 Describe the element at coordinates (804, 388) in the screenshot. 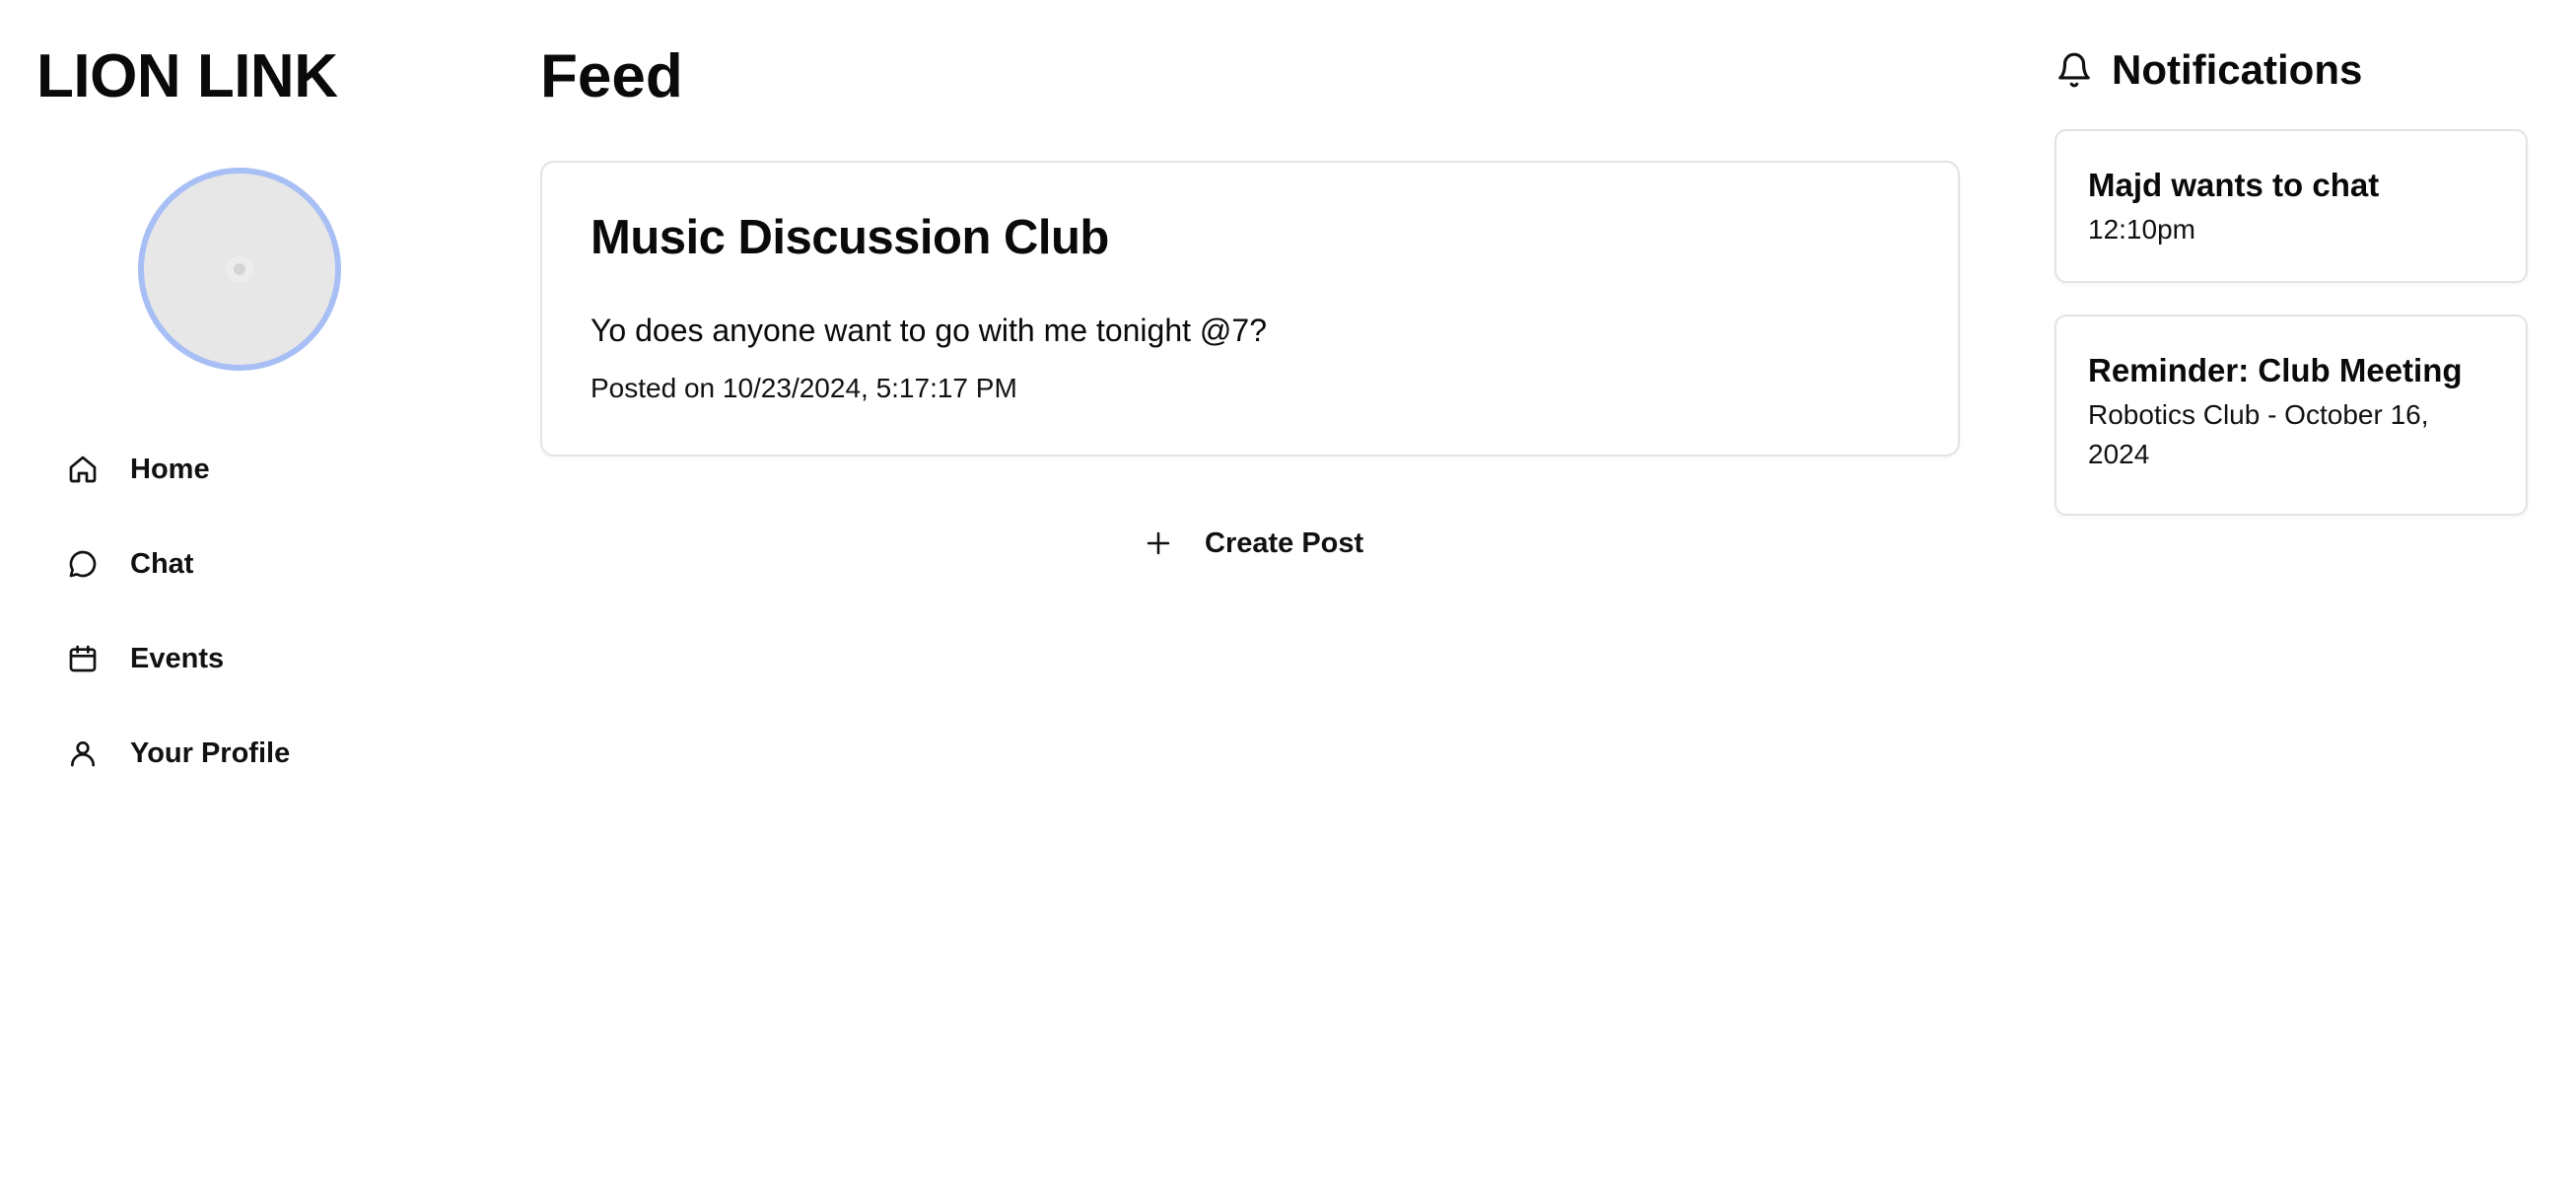

I see `post-timestamp: Posted on 10/23/2024, 5:17:17 PM` at that location.